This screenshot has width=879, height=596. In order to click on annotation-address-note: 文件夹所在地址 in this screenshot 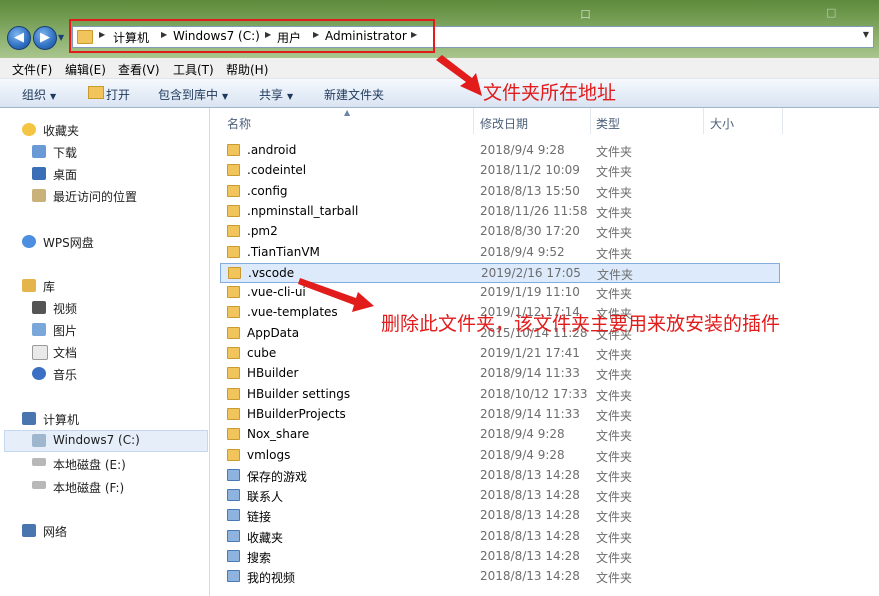, I will do `click(550, 93)`.